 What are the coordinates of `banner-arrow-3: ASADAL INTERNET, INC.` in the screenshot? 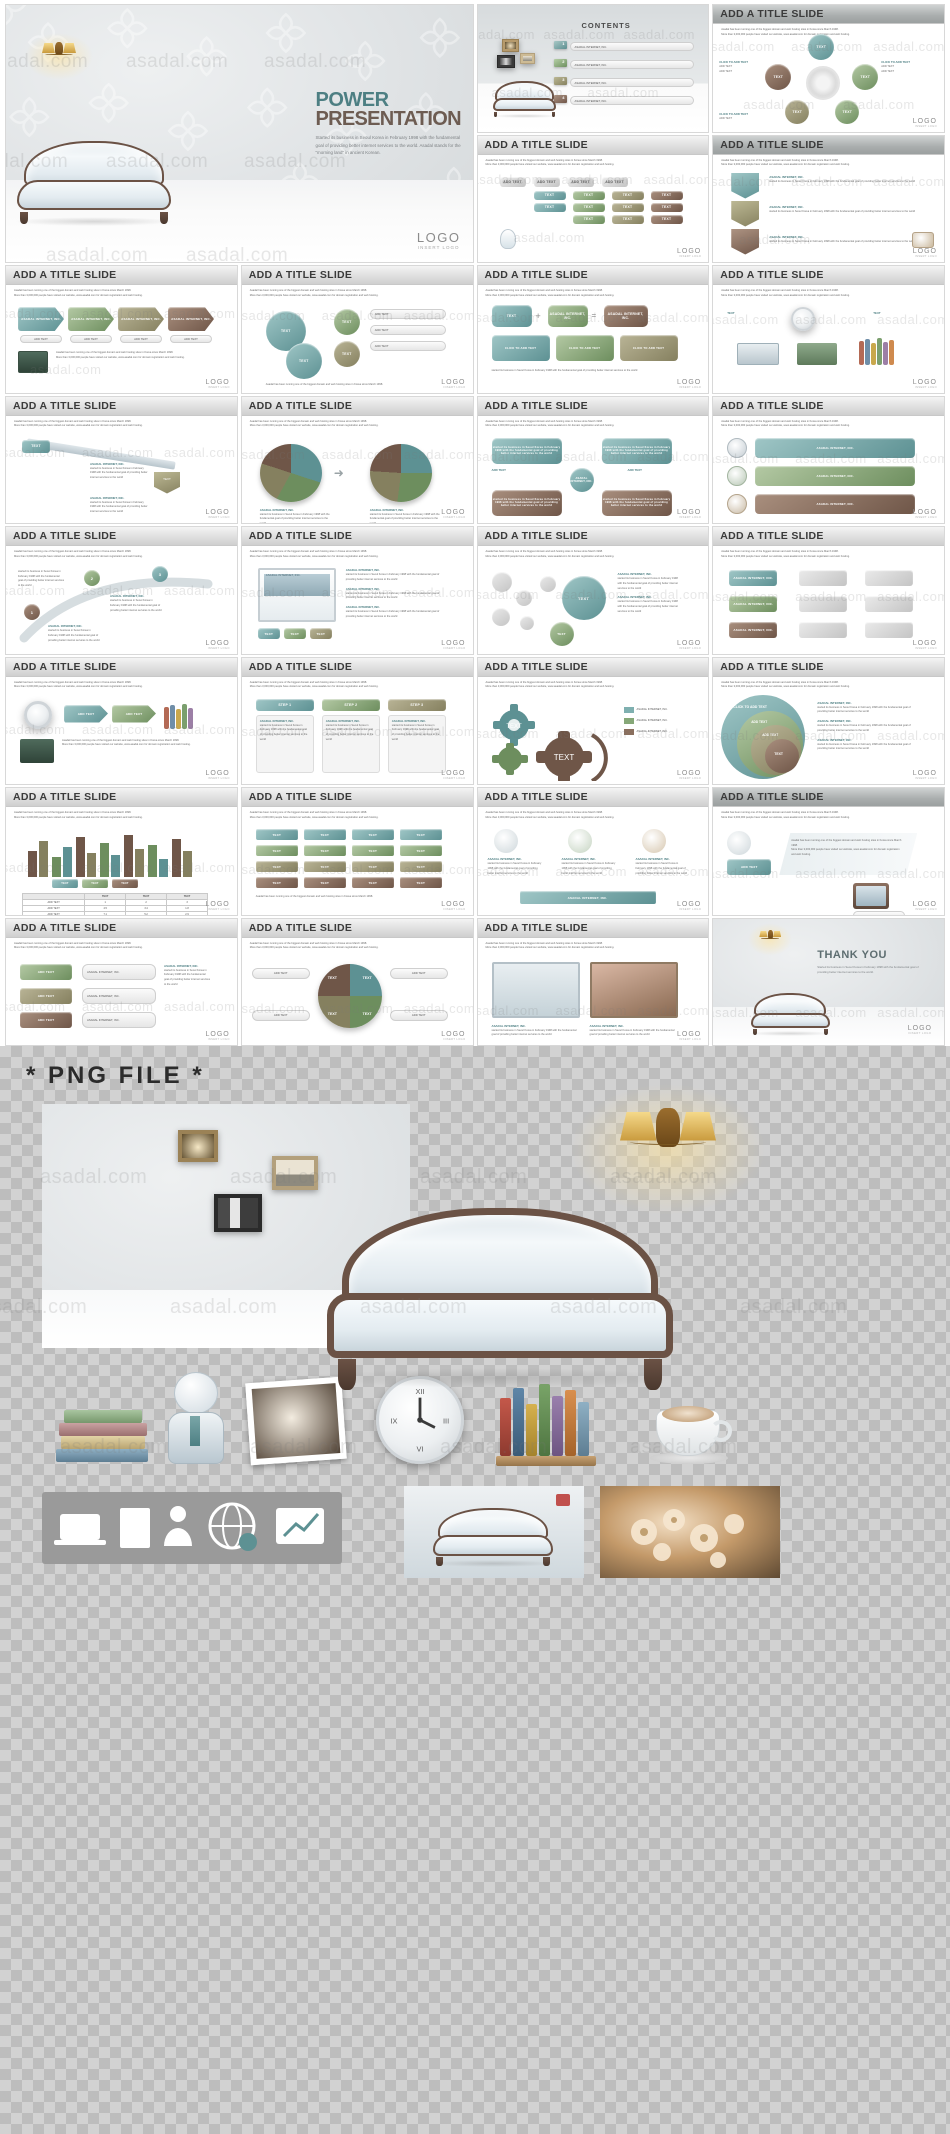 It's located at (141, 319).